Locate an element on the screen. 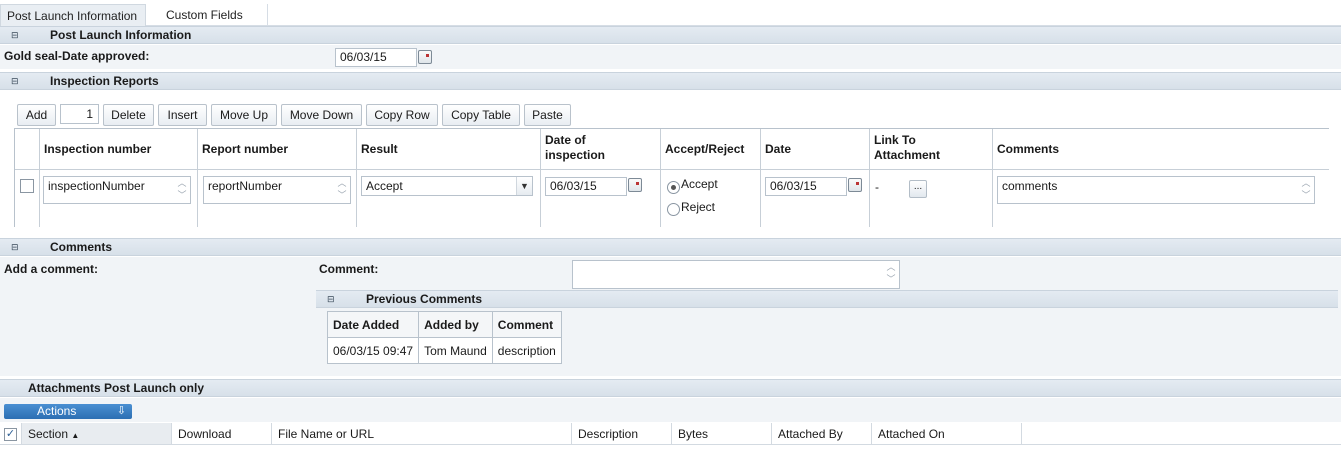 The height and width of the screenshot is (453, 1341). select-all-checkbox: ✓ is located at coordinates (10, 434).